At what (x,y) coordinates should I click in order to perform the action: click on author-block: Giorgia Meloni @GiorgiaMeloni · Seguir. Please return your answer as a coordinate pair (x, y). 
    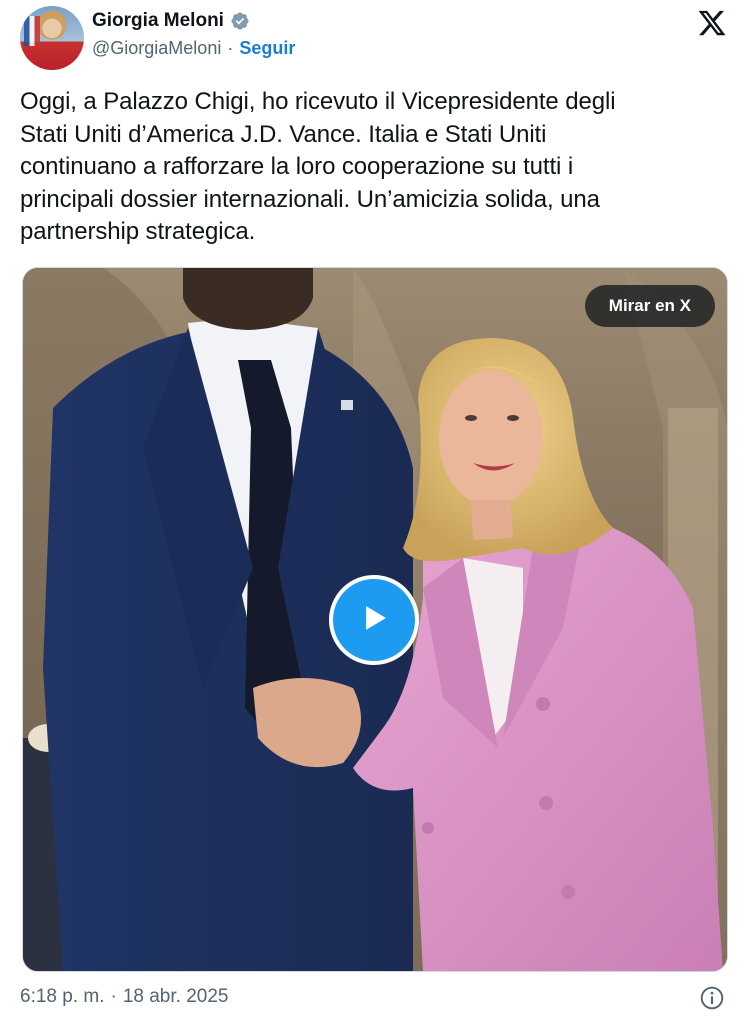
    Looking at the image, I should click on (193, 34).